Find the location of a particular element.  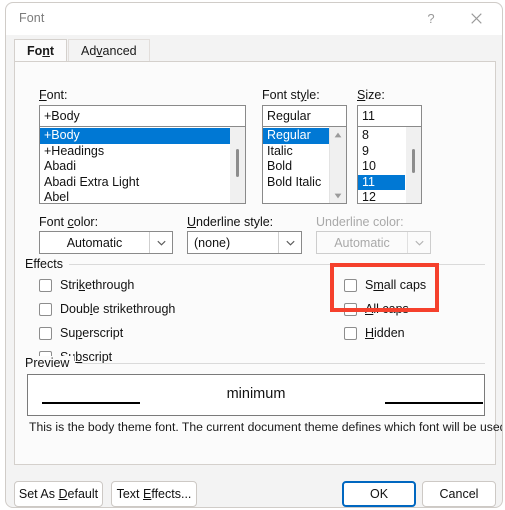

effects-group-divider is located at coordinates (277, 264).